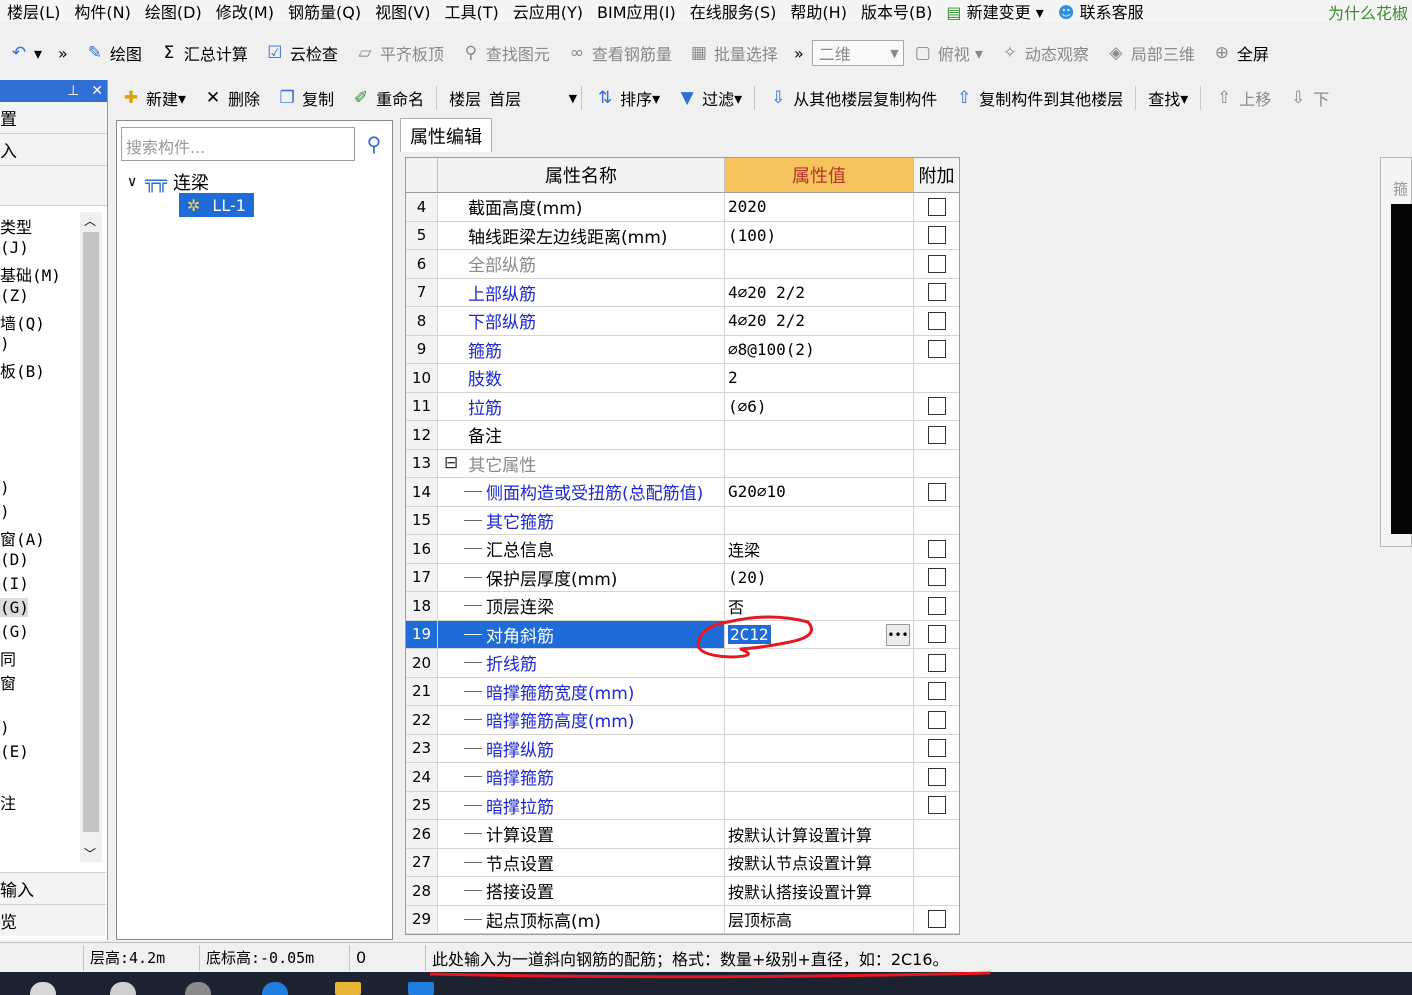 The height and width of the screenshot is (995, 1412). Describe the element at coordinates (14, 607) in the screenshot. I see `list-item-selected: (G)` at that location.